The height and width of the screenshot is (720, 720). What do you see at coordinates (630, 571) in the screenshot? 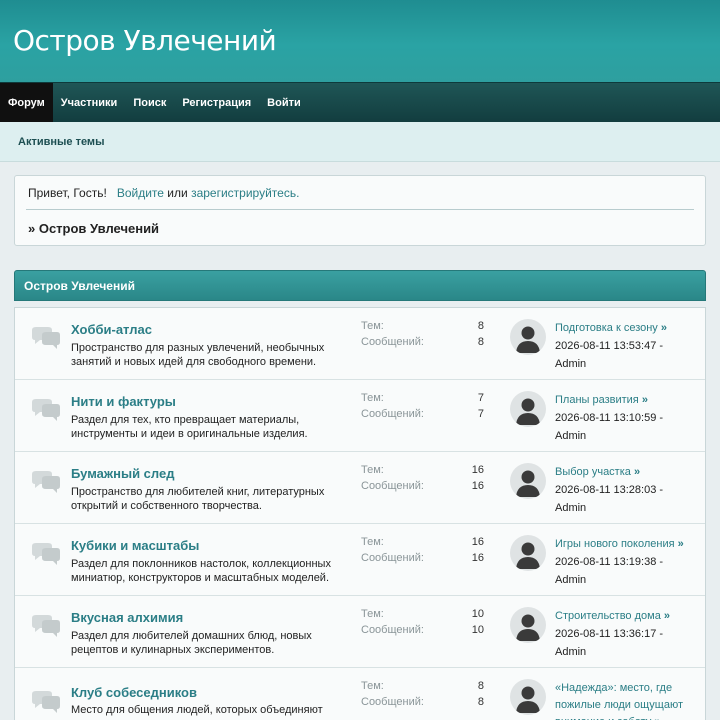
I see `last-post-meta: 2026-08-11 13:19:38 - Admin` at bounding box center [630, 571].